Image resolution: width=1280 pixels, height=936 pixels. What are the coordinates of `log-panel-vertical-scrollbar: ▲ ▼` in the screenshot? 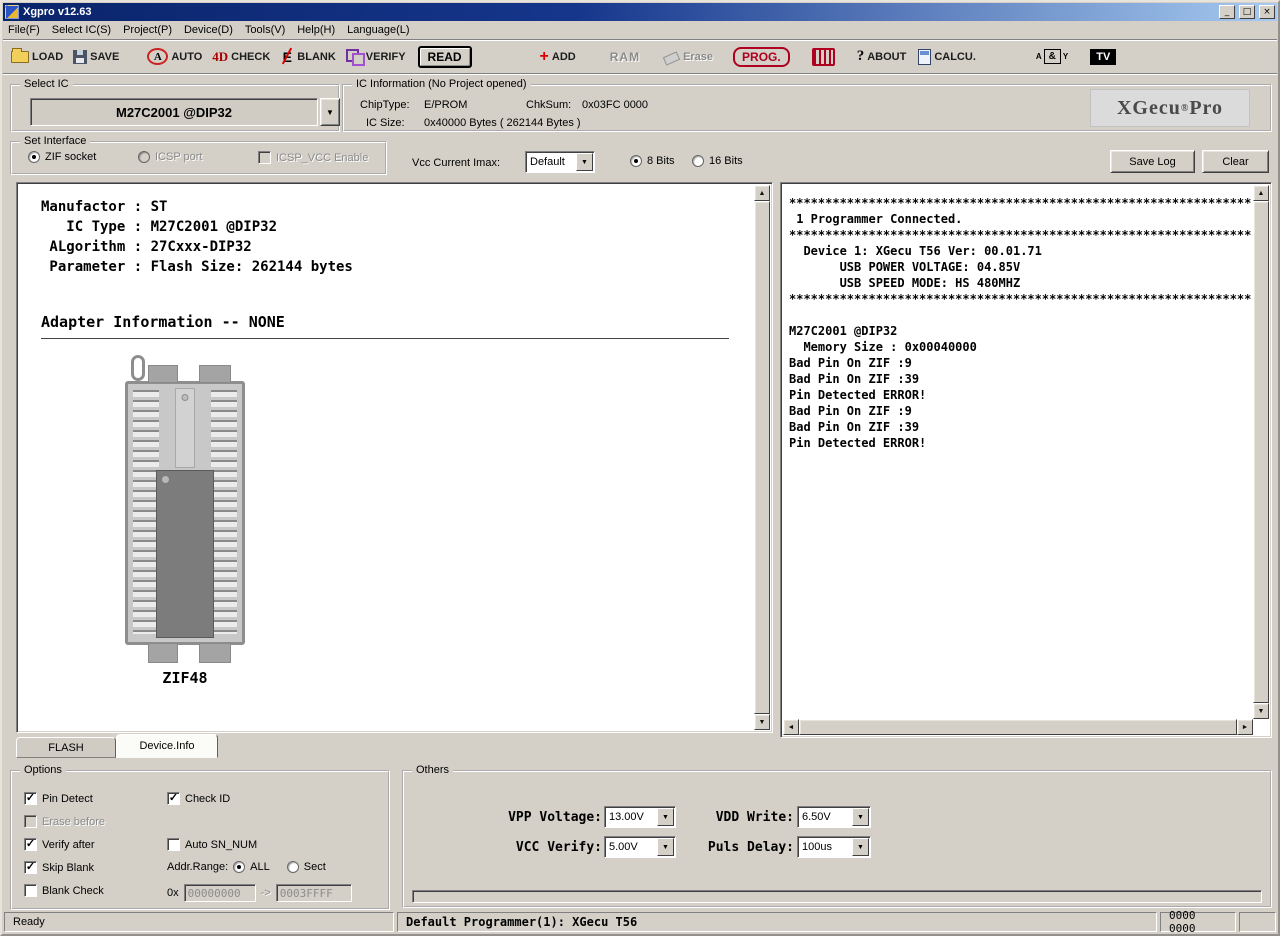 It's located at (1261, 452).